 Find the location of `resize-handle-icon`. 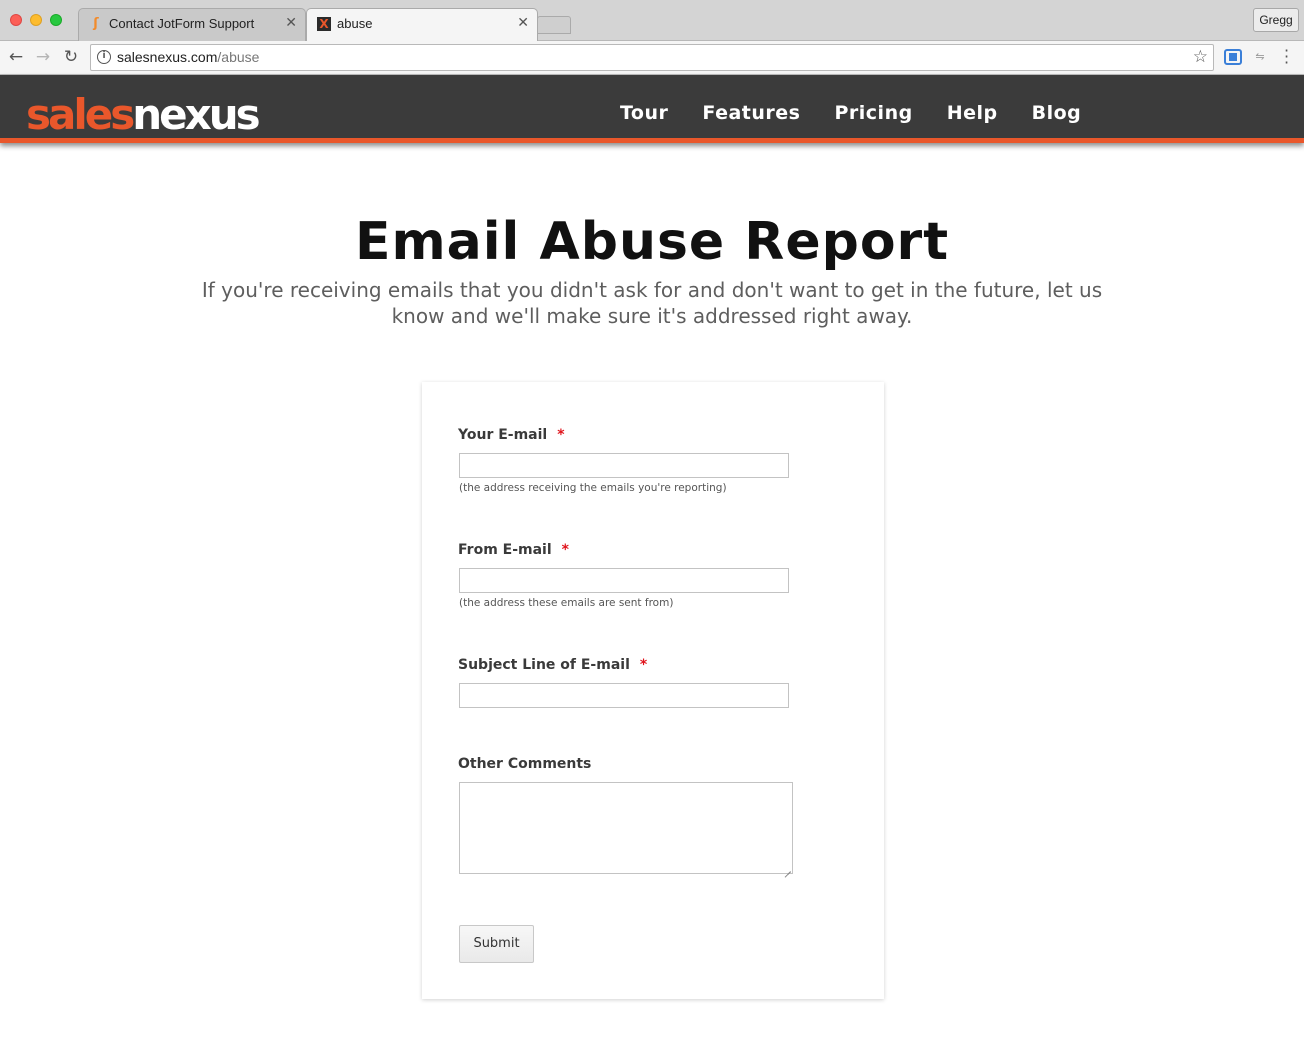

resize-handle-icon is located at coordinates (787, 868).